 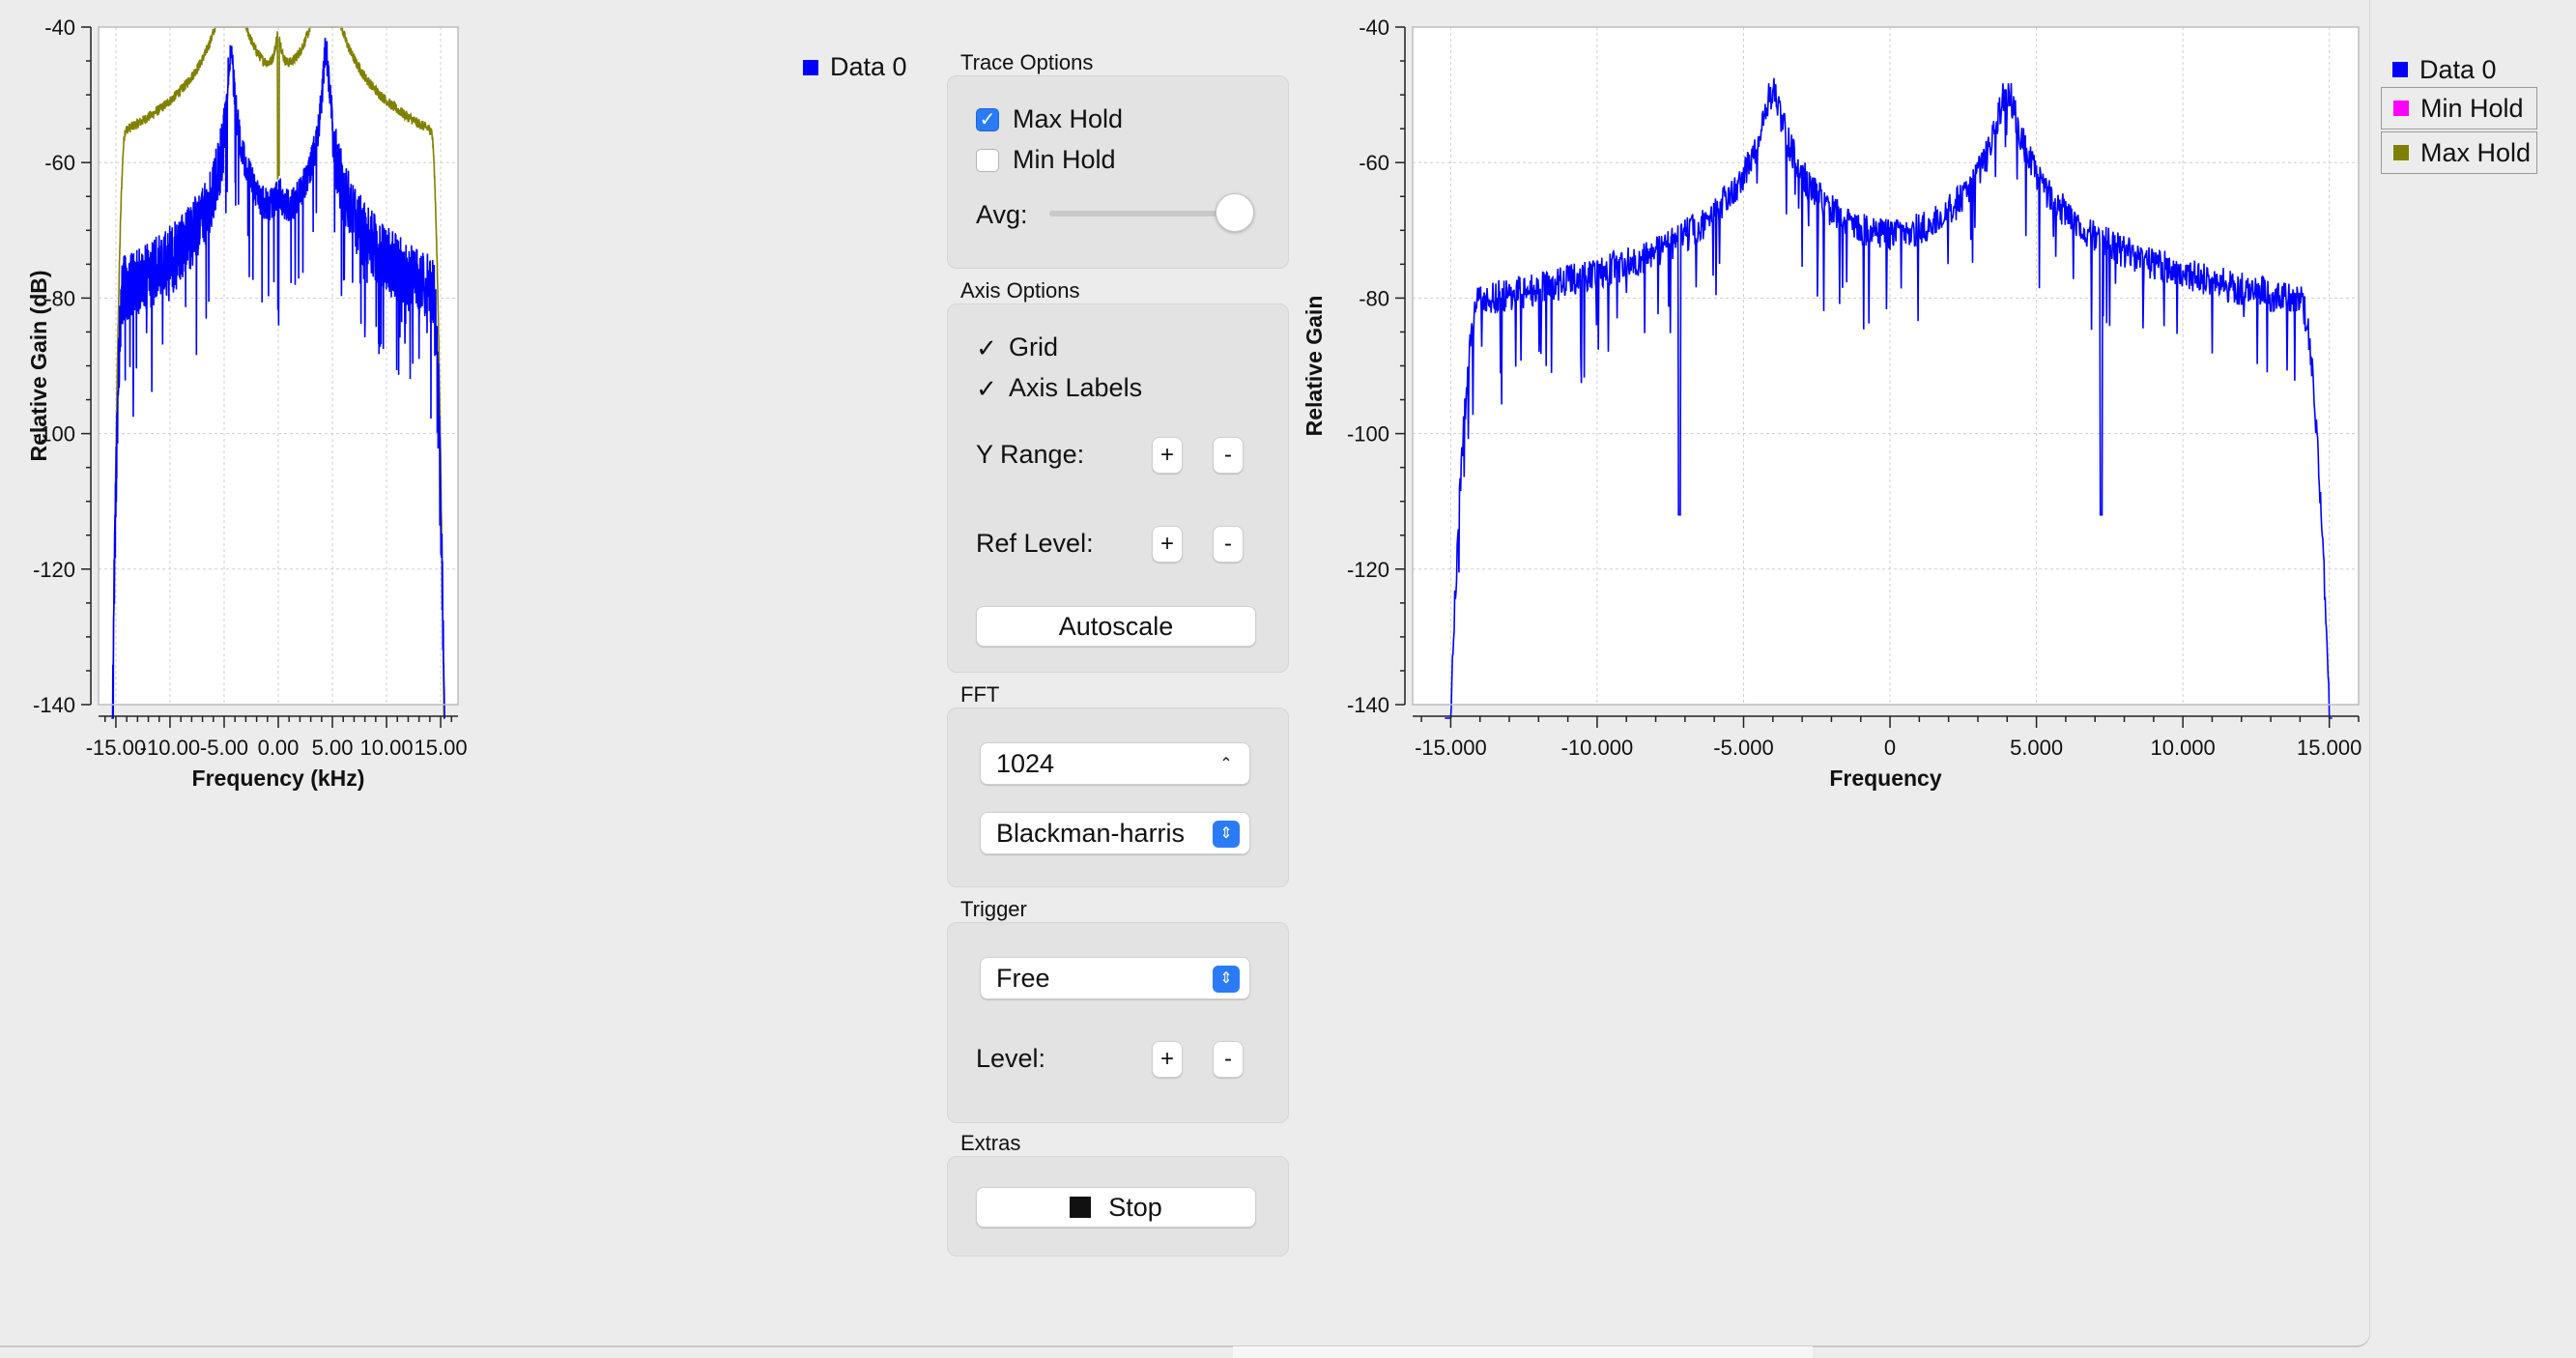 I want to click on legend-label: Max Hold, so click(x=2476, y=152).